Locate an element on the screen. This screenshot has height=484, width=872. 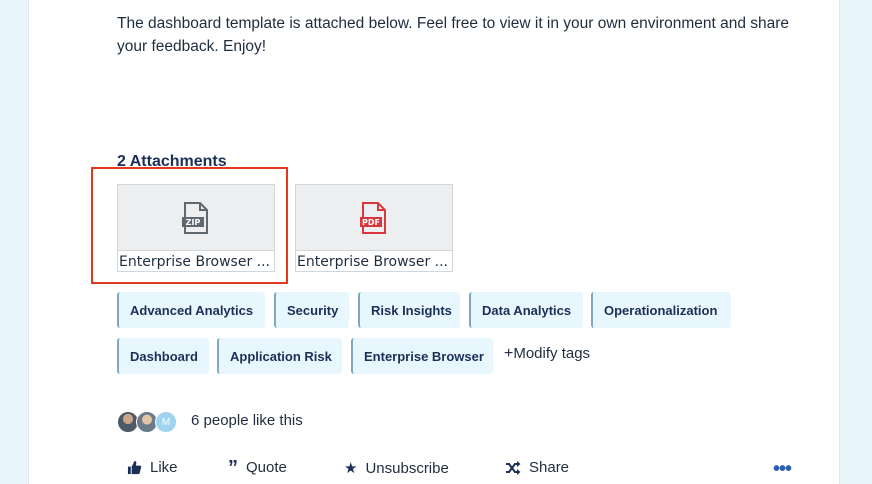
share-button: Share is located at coordinates (537, 467).